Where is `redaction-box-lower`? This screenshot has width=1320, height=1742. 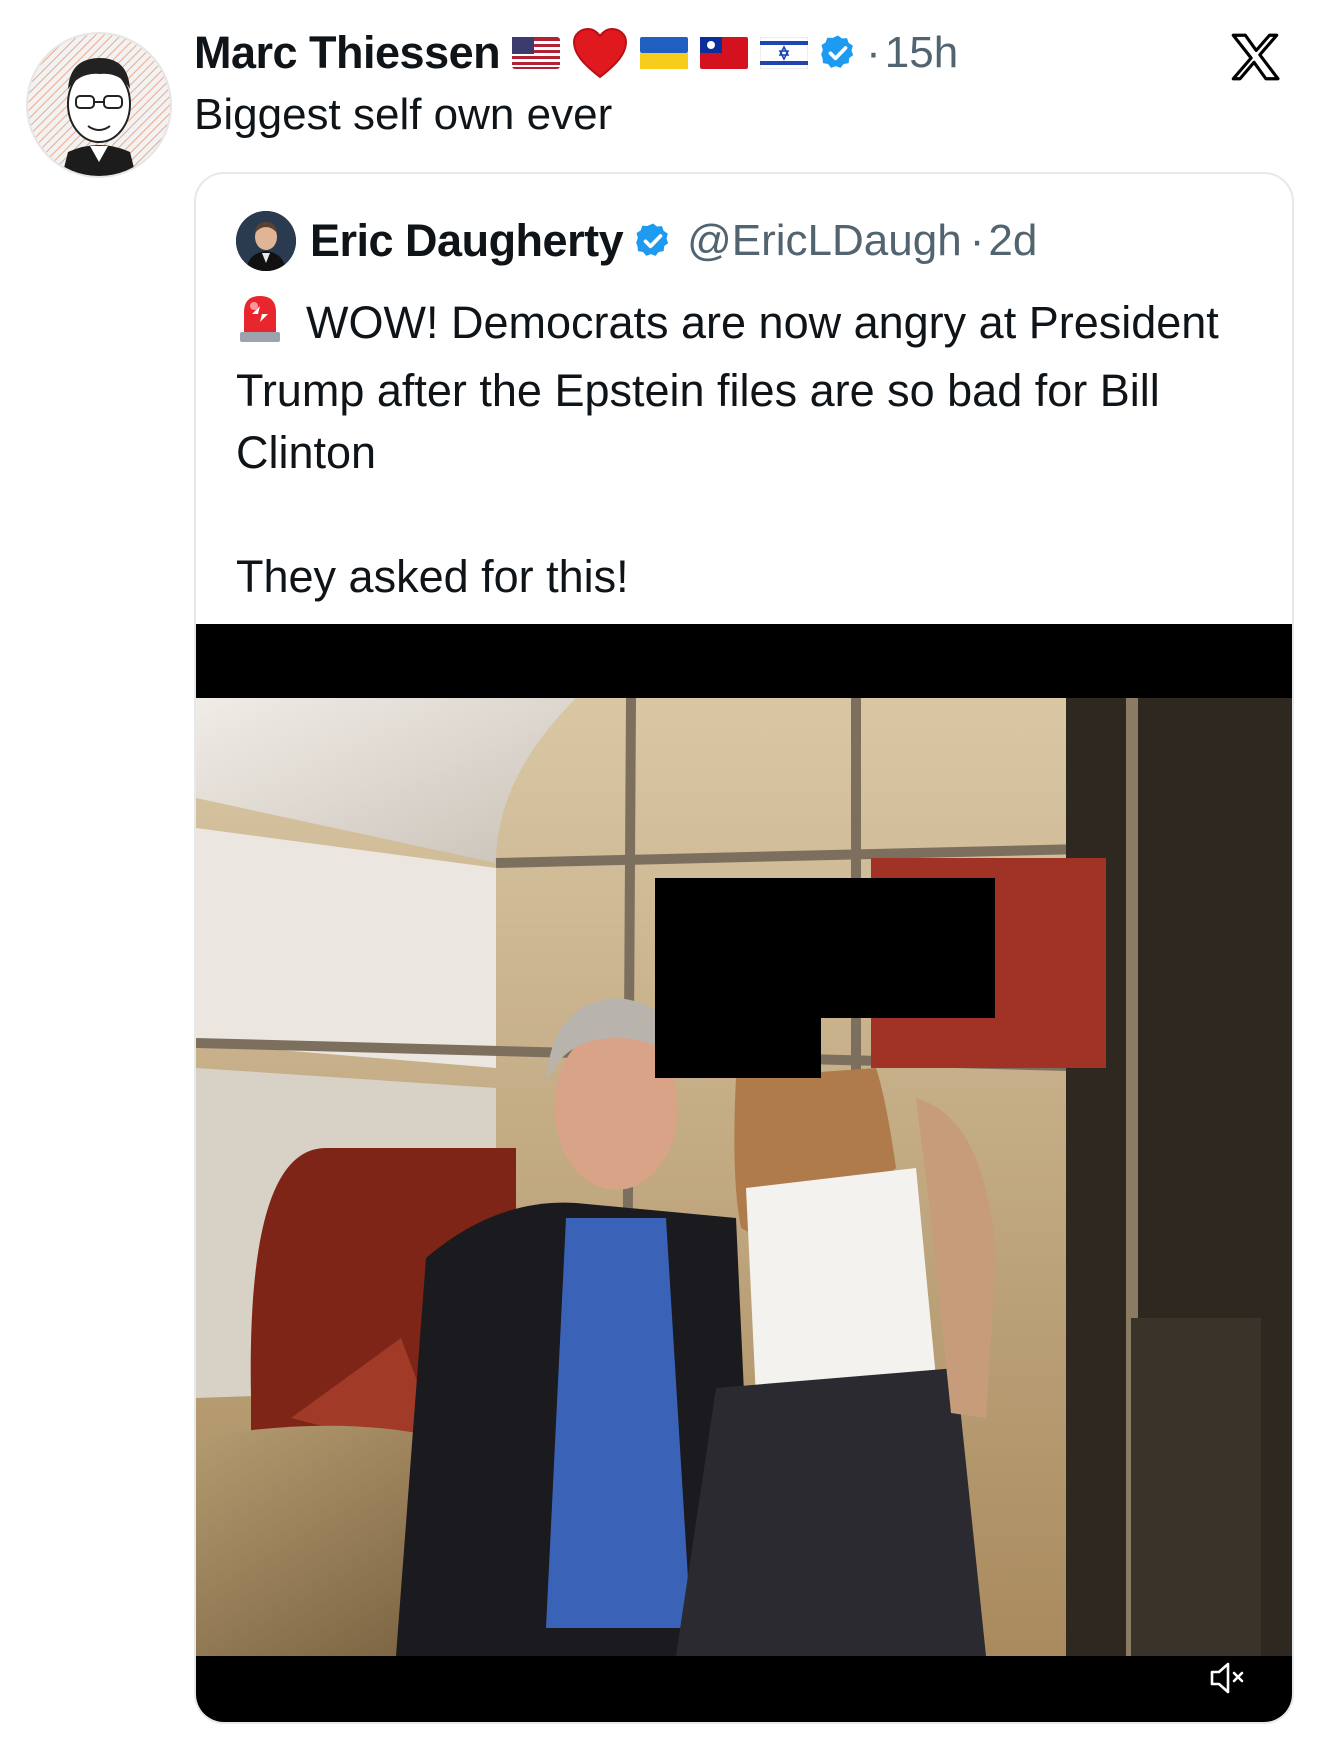 redaction-box-lower is located at coordinates (738, 1047).